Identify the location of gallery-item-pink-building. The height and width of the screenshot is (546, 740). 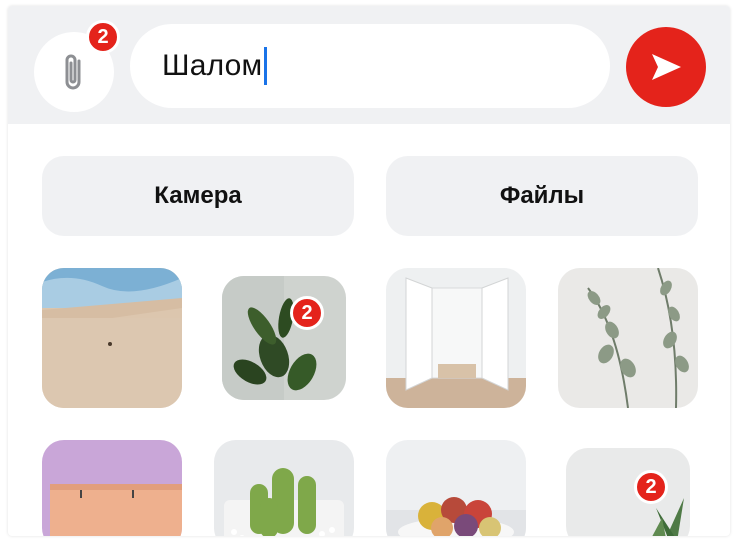
(112, 488).